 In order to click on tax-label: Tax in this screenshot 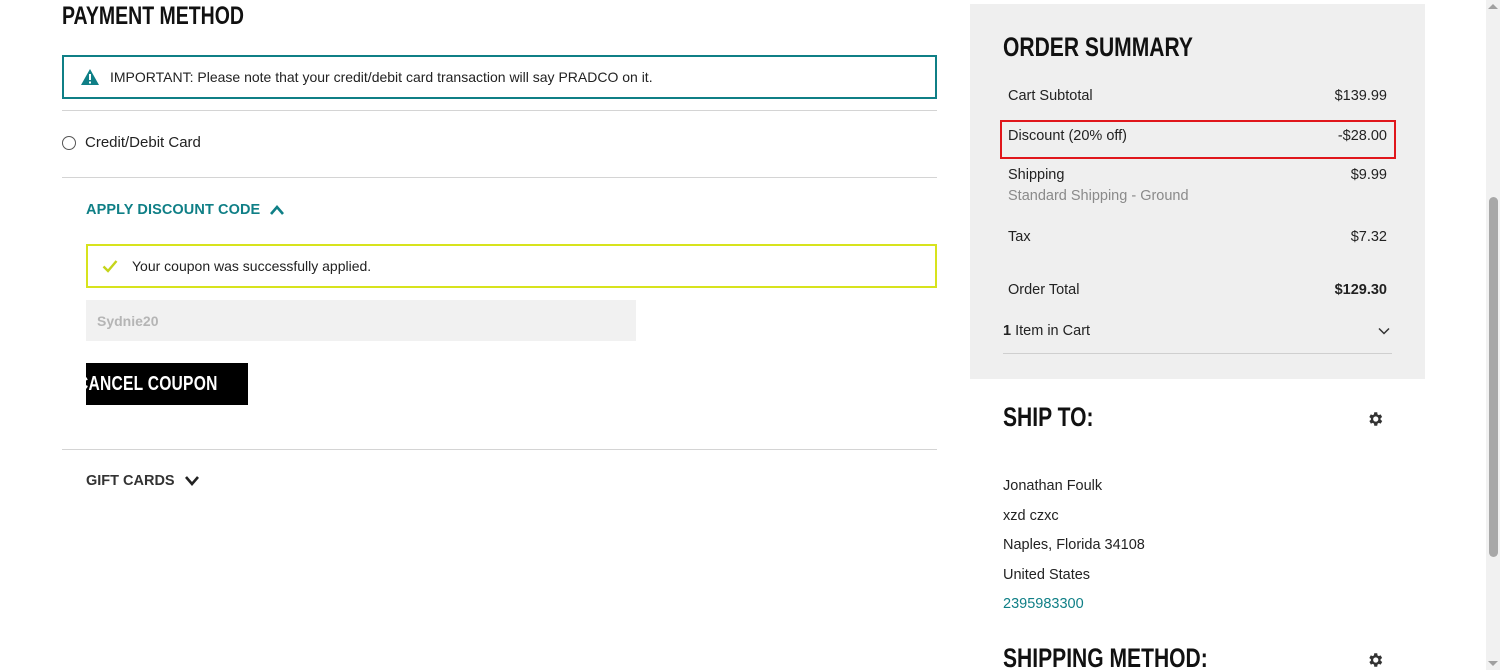, I will do `click(1019, 237)`.